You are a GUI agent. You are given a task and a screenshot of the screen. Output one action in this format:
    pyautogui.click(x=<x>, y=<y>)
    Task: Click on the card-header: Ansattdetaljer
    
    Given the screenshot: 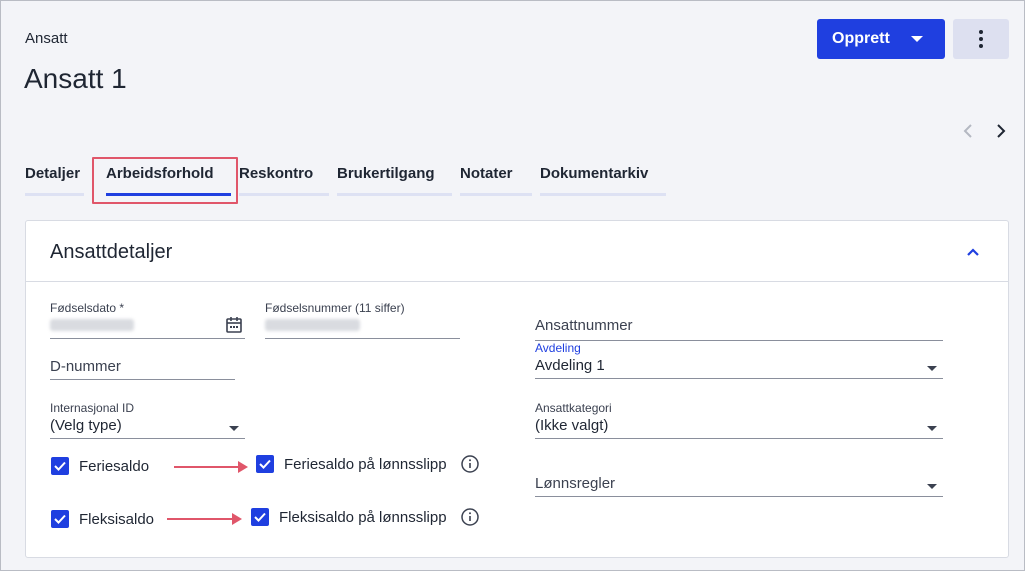 What is the action you would take?
    pyautogui.click(x=517, y=251)
    